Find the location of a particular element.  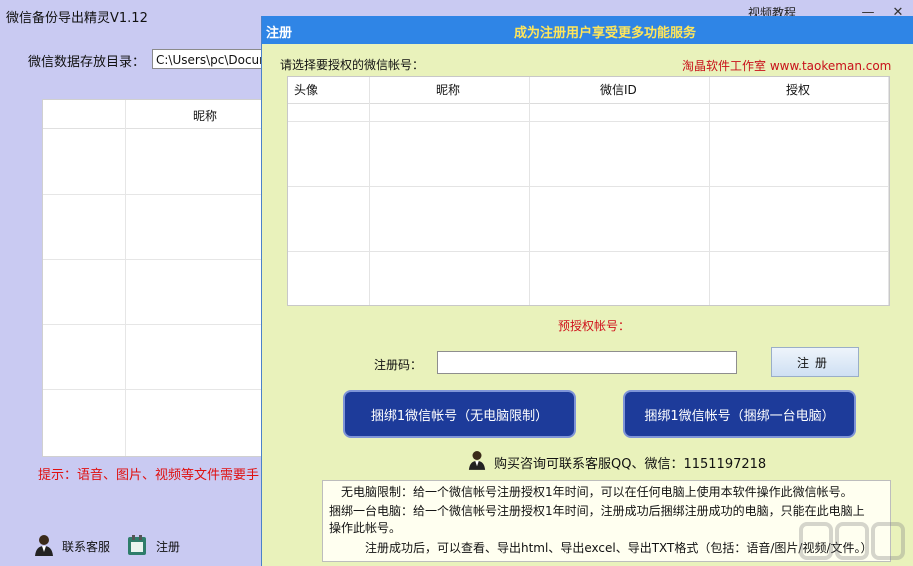

register-entry-label: 注册 is located at coordinates (168, 547).